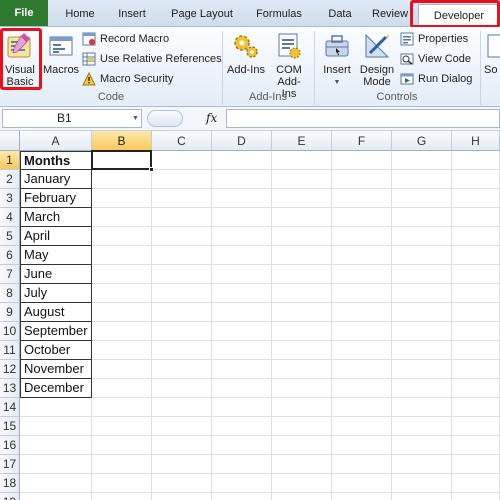 The image size is (500, 500). What do you see at coordinates (122, 293) in the screenshot?
I see `cell-b8` at bounding box center [122, 293].